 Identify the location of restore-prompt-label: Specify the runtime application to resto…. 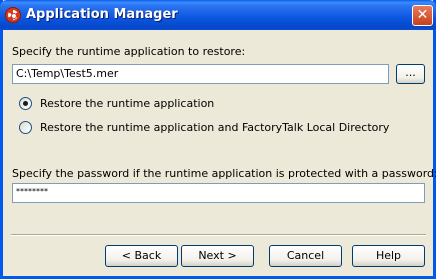
(129, 51).